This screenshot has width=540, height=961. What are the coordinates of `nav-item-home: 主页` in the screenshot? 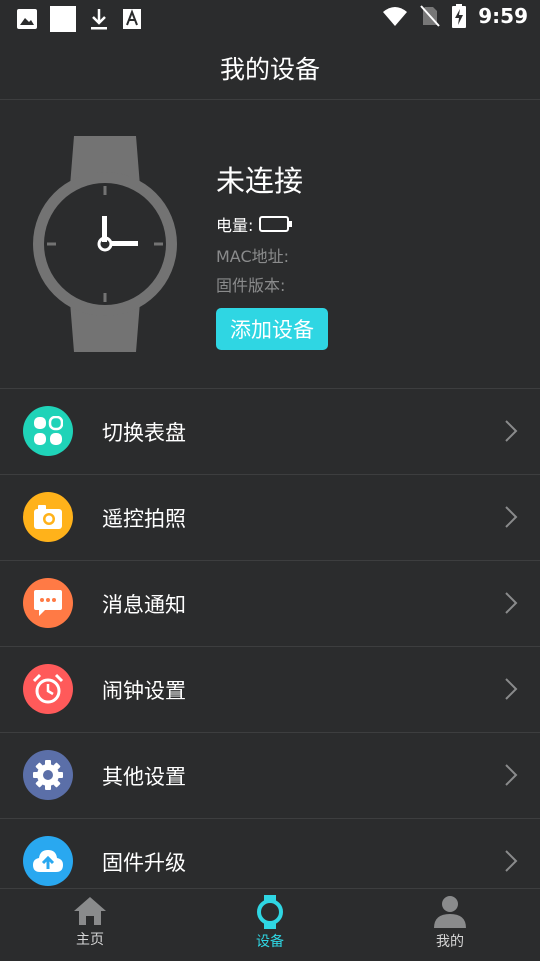 It's located at (90, 925).